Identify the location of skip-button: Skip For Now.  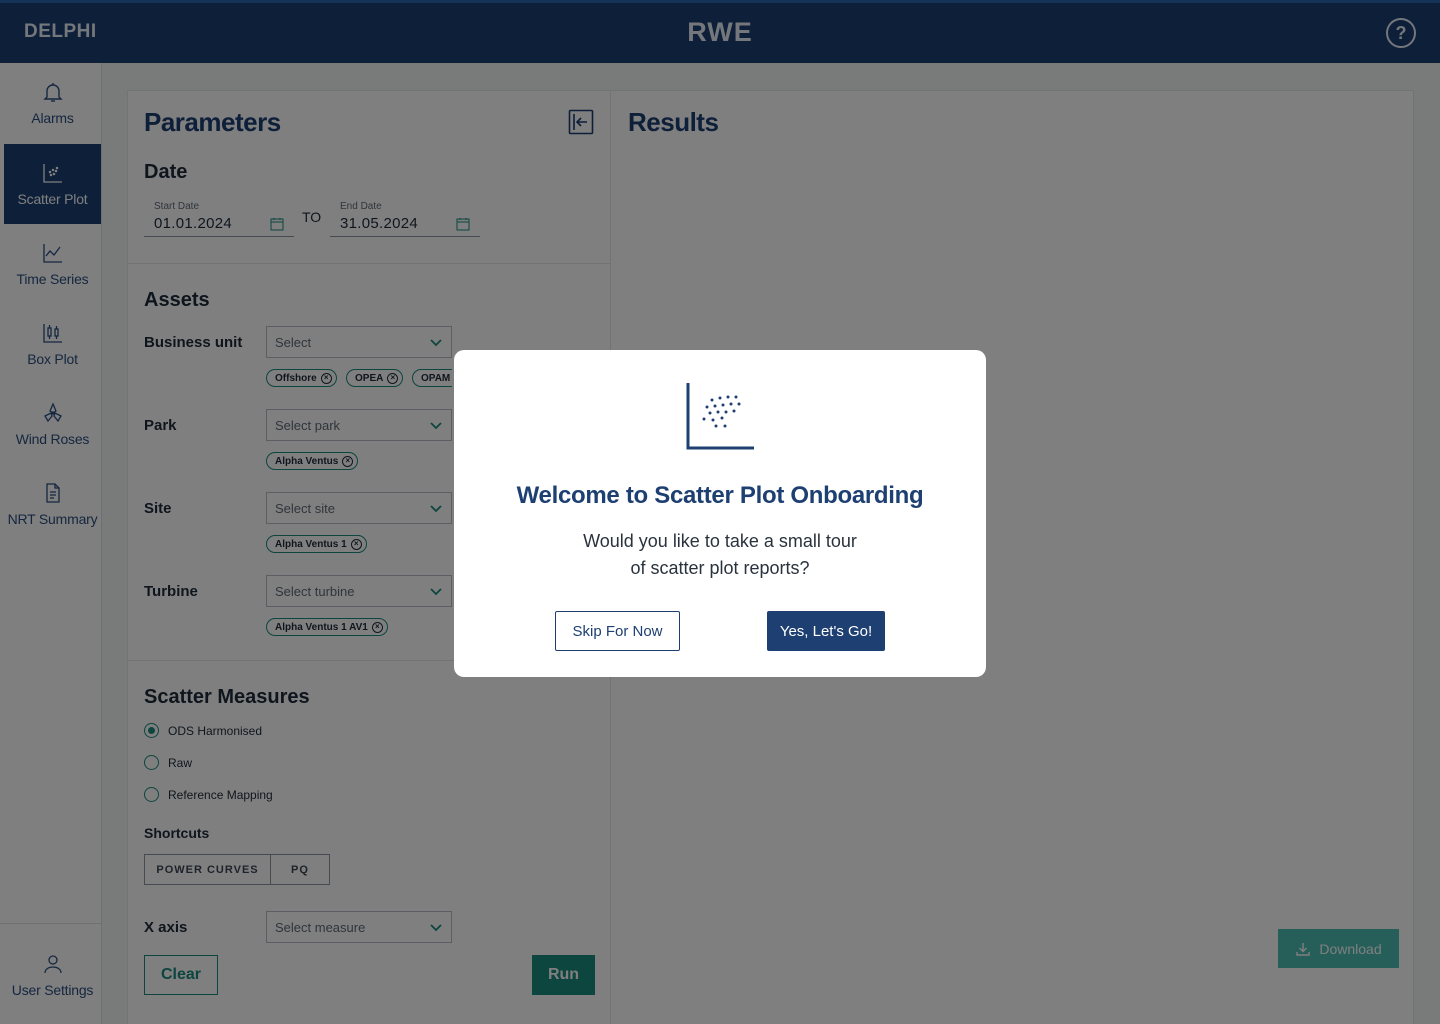
(617, 631).